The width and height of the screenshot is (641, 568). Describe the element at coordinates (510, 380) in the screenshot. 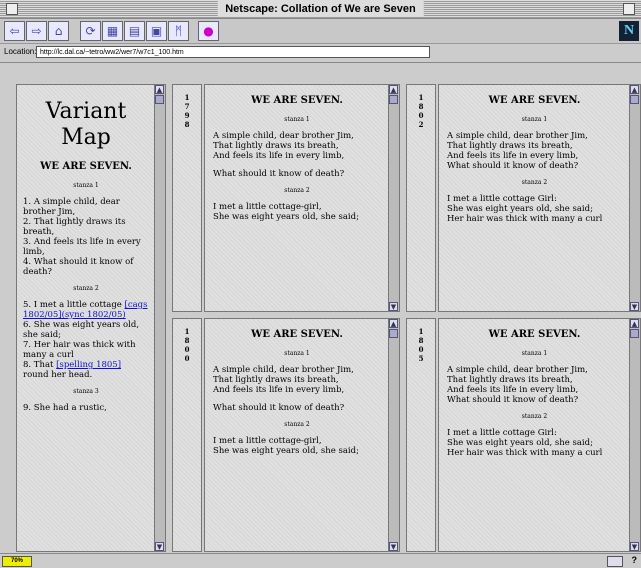

I see `poem-line: That lightly draws its breath,` at that location.